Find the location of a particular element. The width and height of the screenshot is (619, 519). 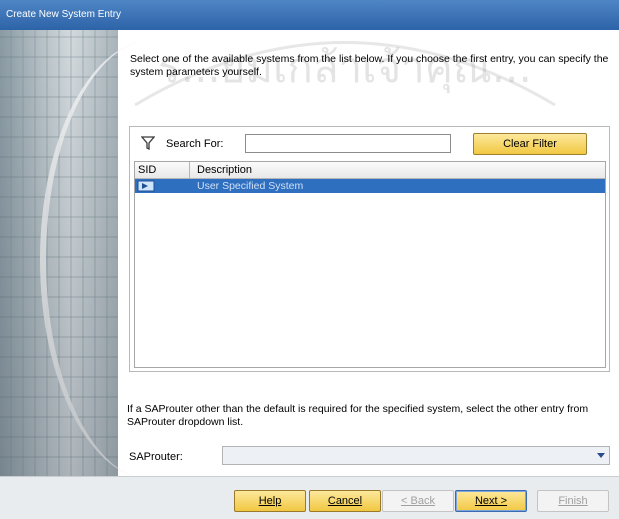

saprouter-dropdown is located at coordinates (416, 455).